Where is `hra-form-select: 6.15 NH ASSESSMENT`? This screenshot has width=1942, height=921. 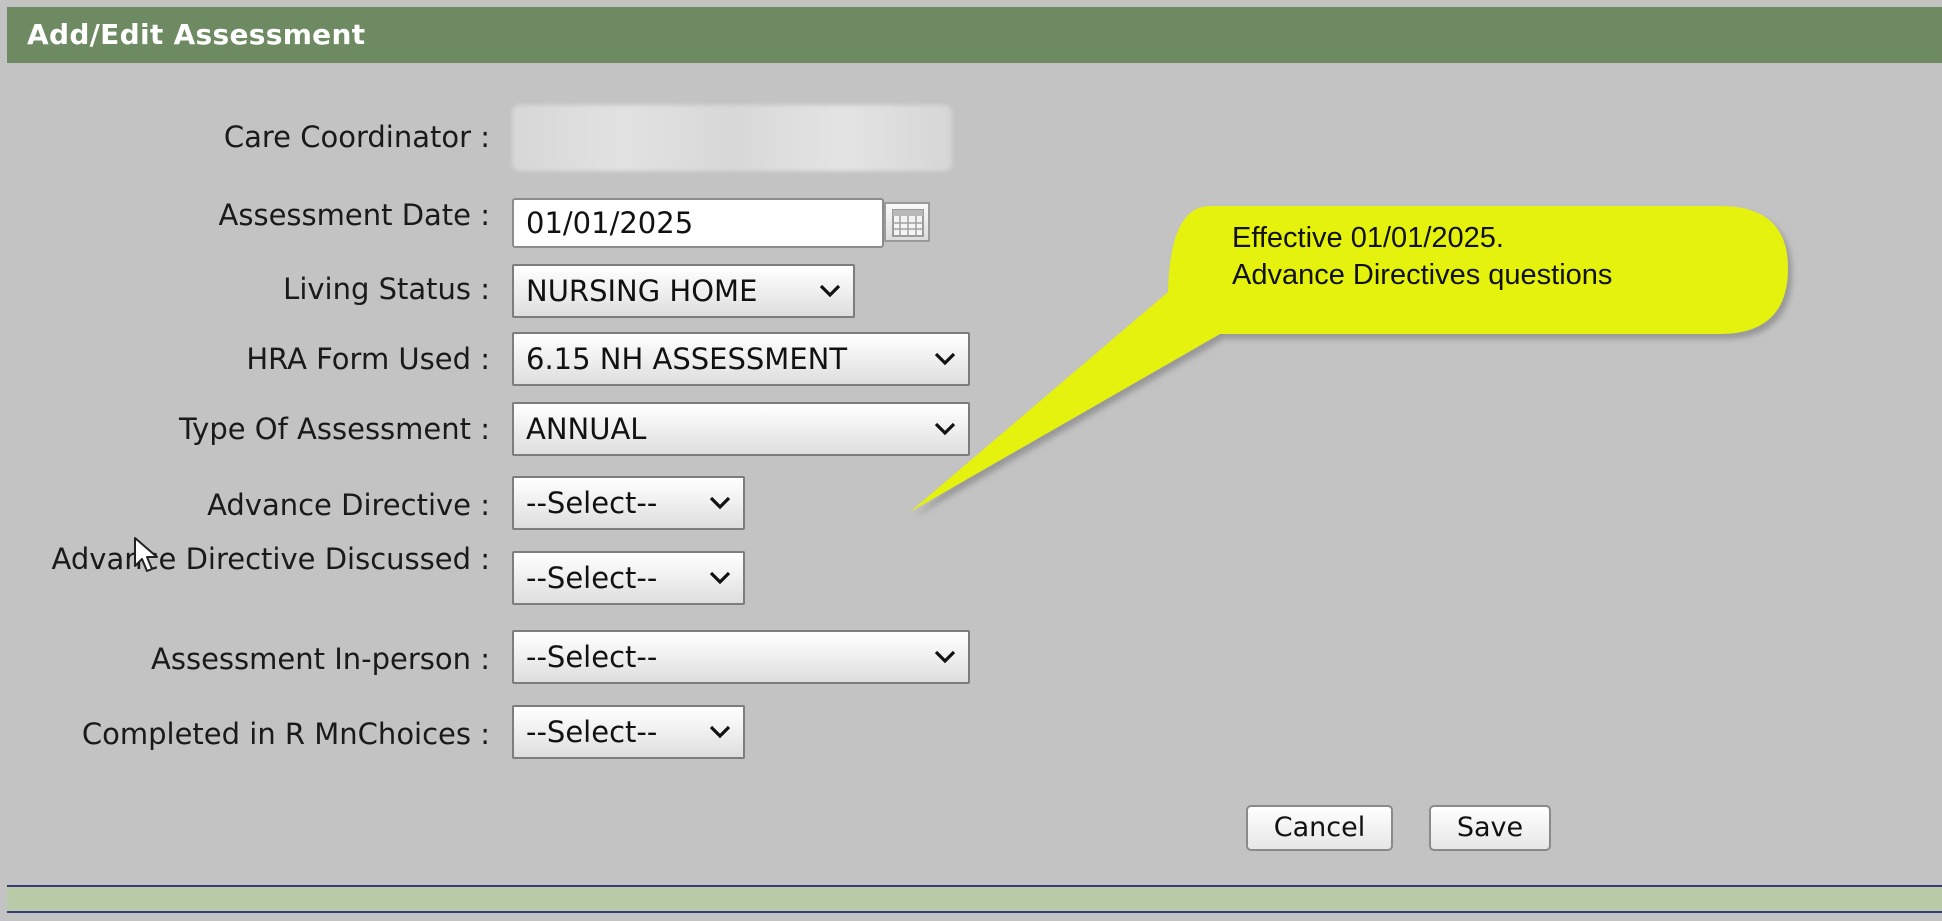 hra-form-select: 6.15 NH ASSESSMENT is located at coordinates (741, 359).